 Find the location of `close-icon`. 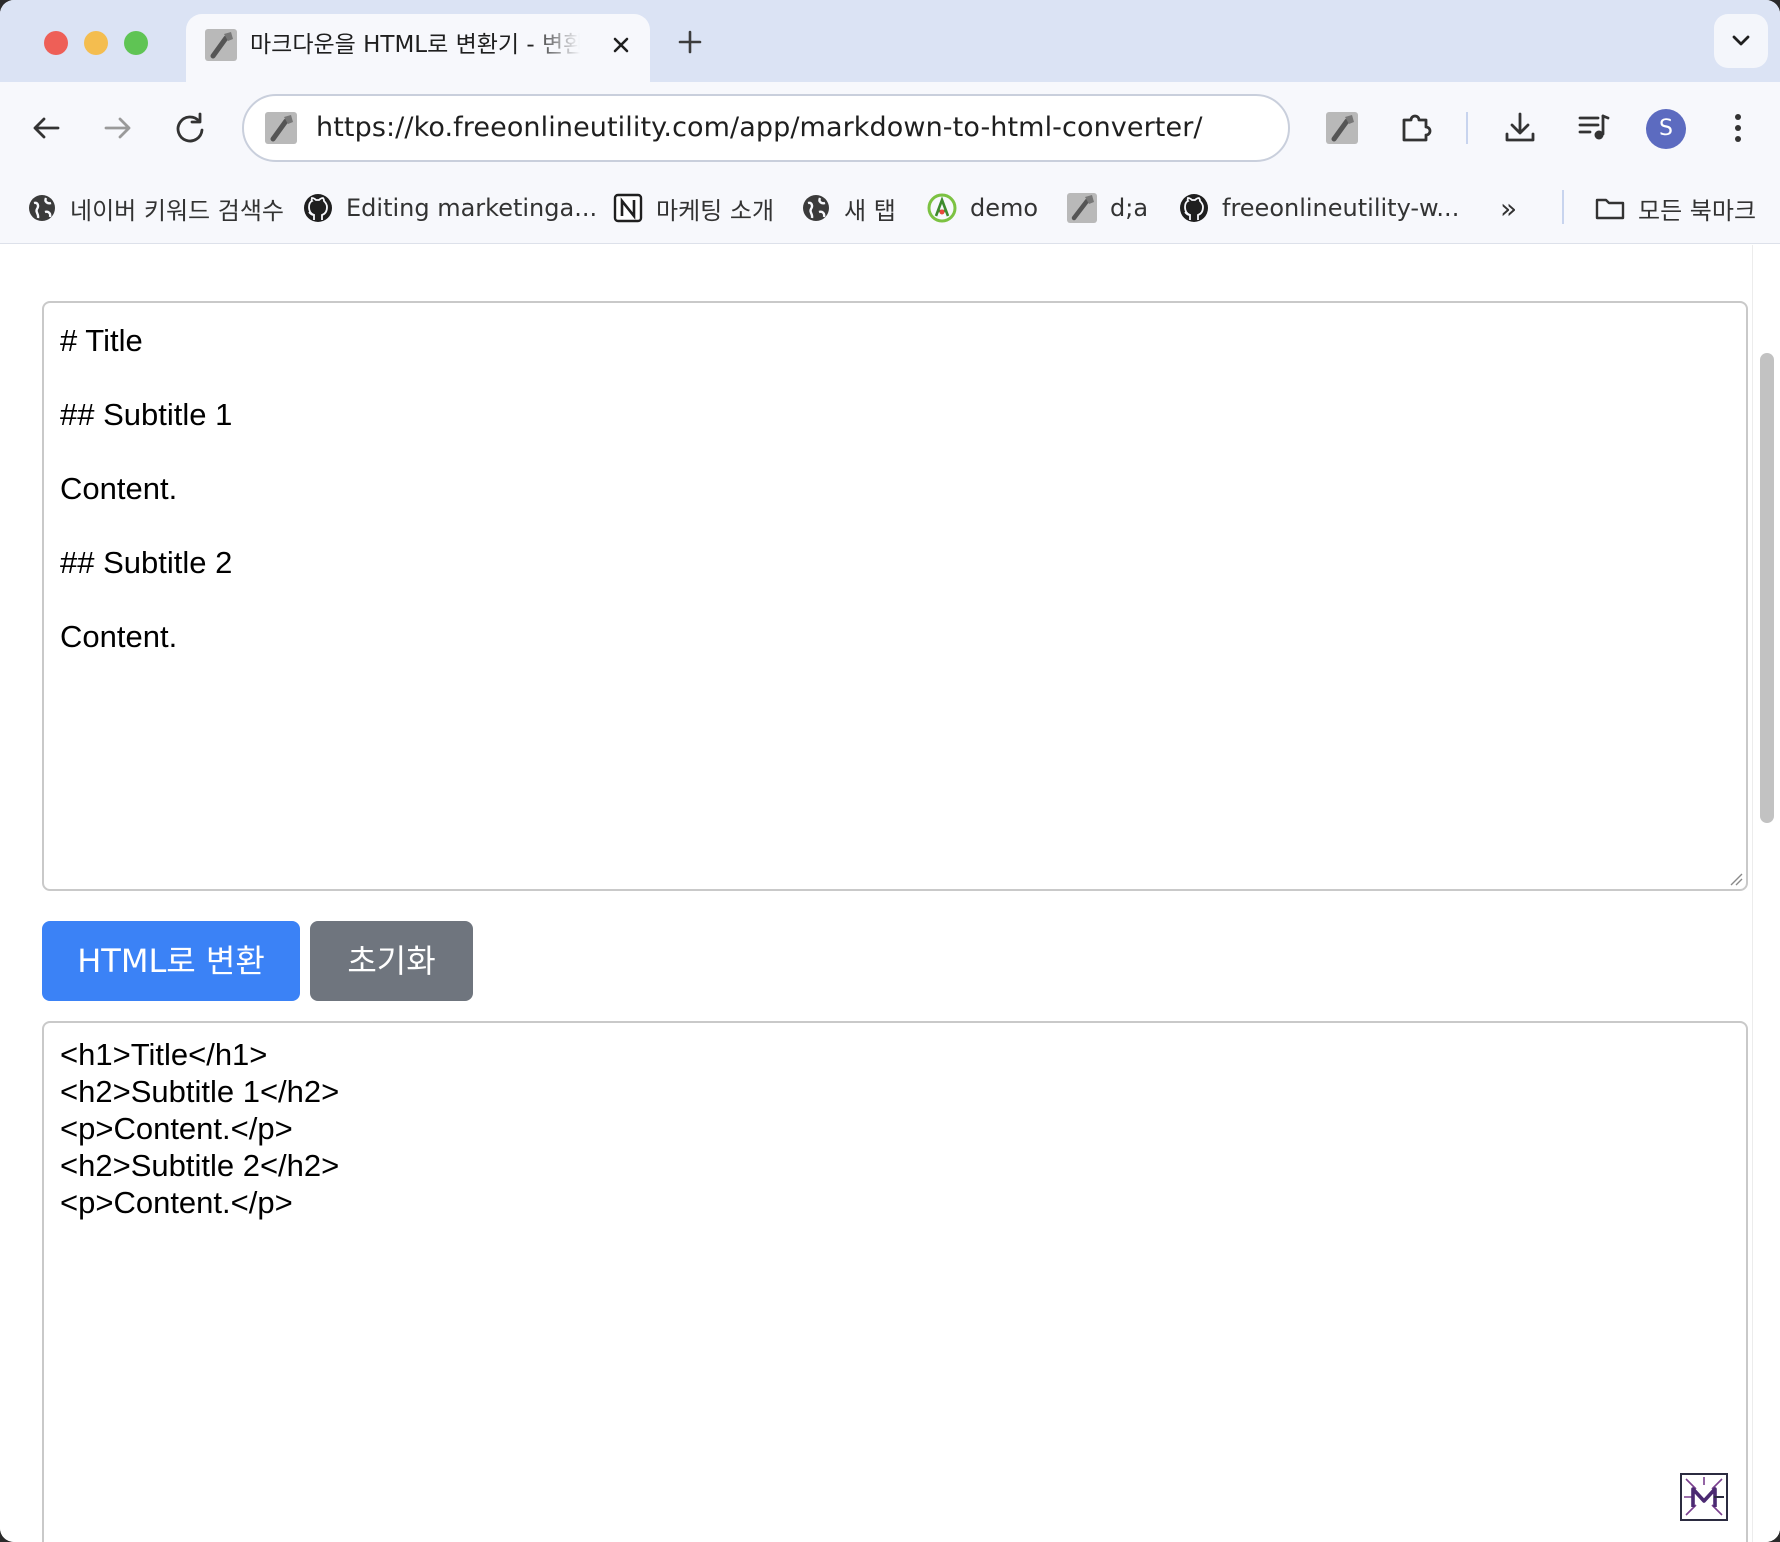

close-icon is located at coordinates (621, 45).